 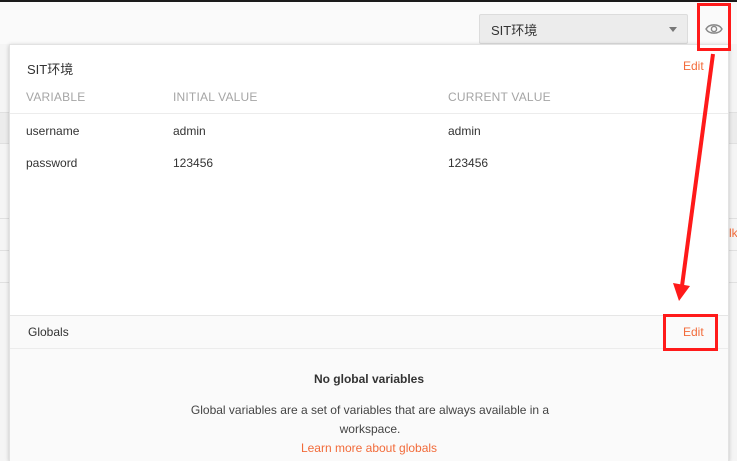 What do you see at coordinates (693, 66) in the screenshot?
I see `environment-edit-link: Edit` at bounding box center [693, 66].